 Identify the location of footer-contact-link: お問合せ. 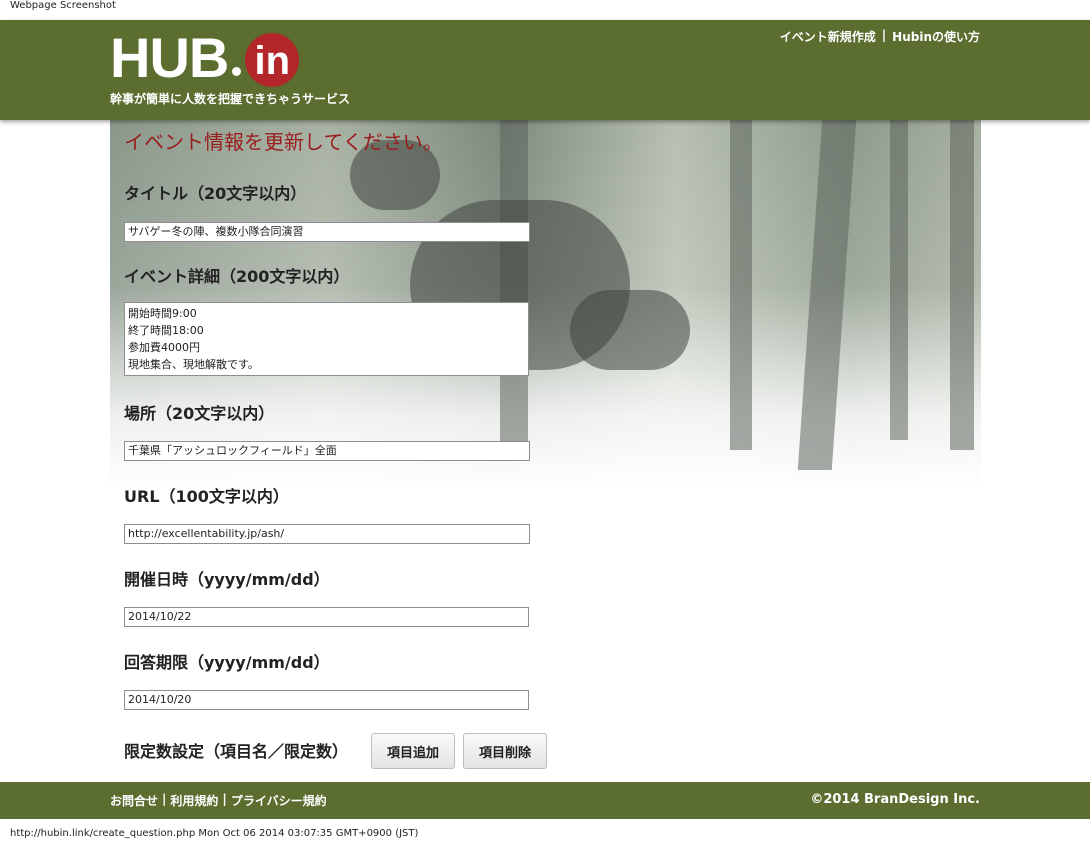
(134, 800).